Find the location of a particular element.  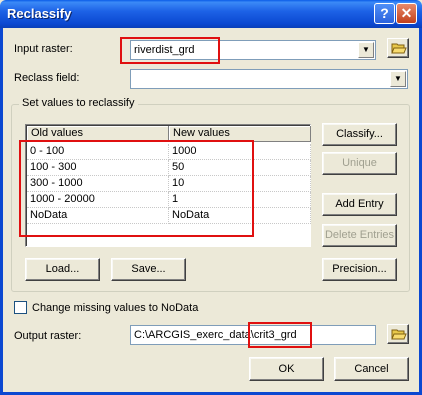

input-raster-label: Input raster: is located at coordinates (43, 49).